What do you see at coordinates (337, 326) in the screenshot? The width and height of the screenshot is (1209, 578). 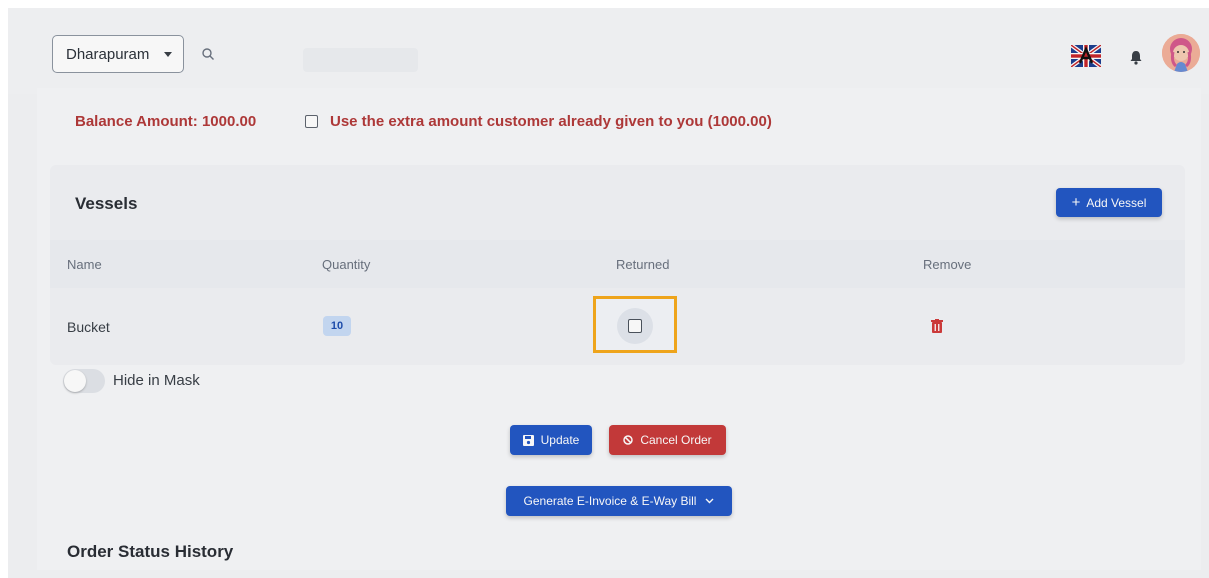 I see `quantity-badge: 10` at bounding box center [337, 326].